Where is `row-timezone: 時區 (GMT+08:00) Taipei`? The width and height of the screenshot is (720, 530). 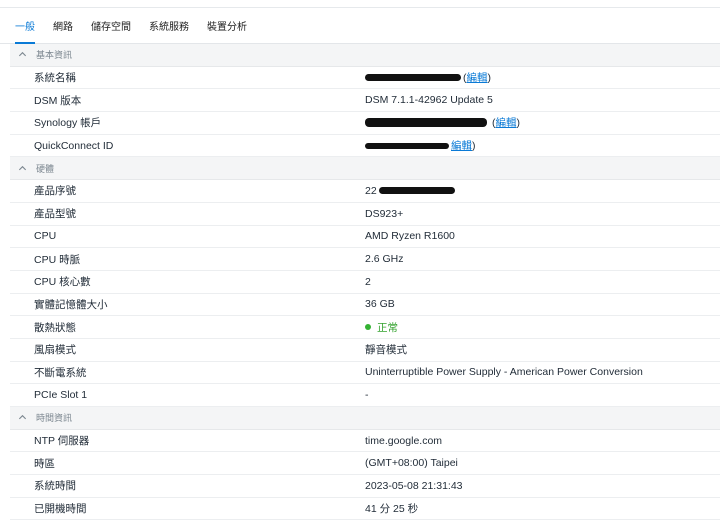
row-timezone: 時區 (GMT+08:00) Taipei is located at coordinates (365, 464).